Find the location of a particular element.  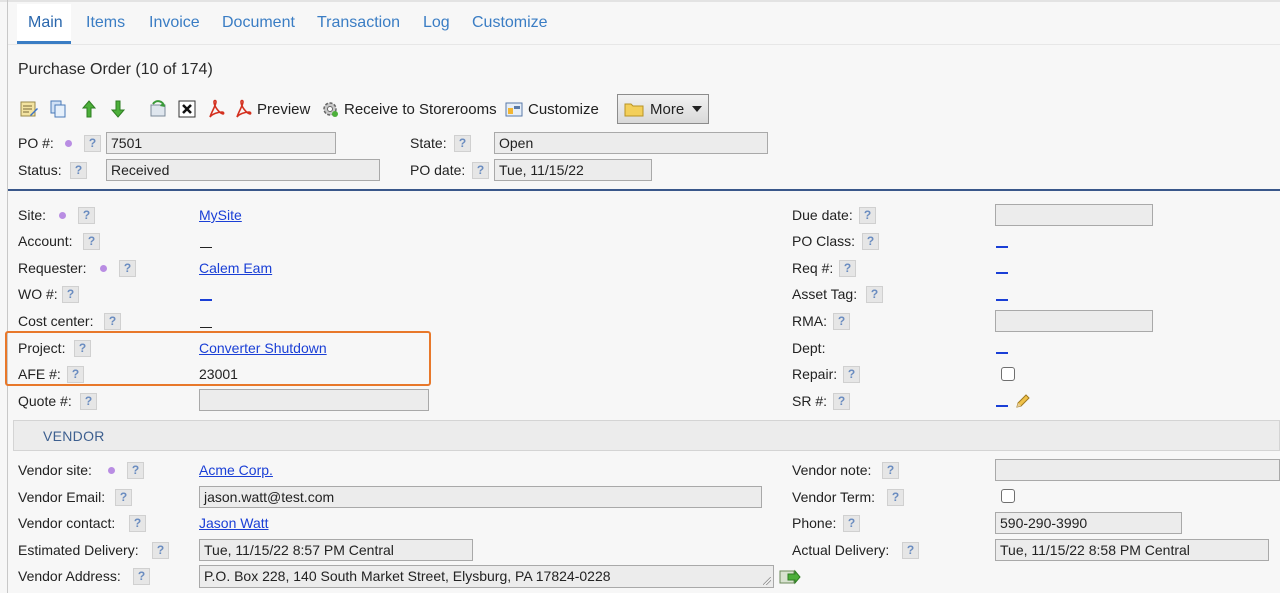

more-dropdown-button: More is located at coordinates (663, 109).